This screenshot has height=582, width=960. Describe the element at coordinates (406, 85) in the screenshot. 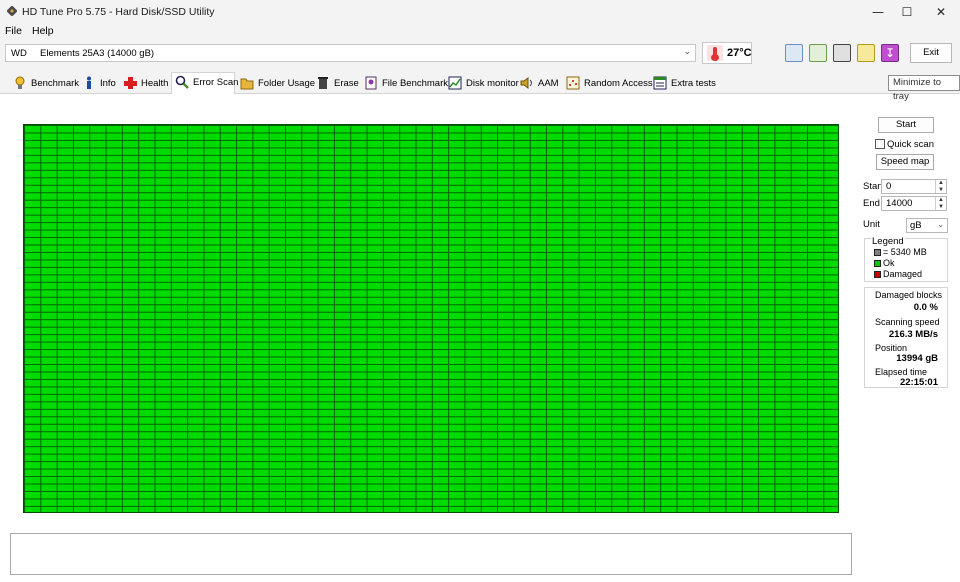

I see `tab-file-benchmark: File Benchmark` at that location.